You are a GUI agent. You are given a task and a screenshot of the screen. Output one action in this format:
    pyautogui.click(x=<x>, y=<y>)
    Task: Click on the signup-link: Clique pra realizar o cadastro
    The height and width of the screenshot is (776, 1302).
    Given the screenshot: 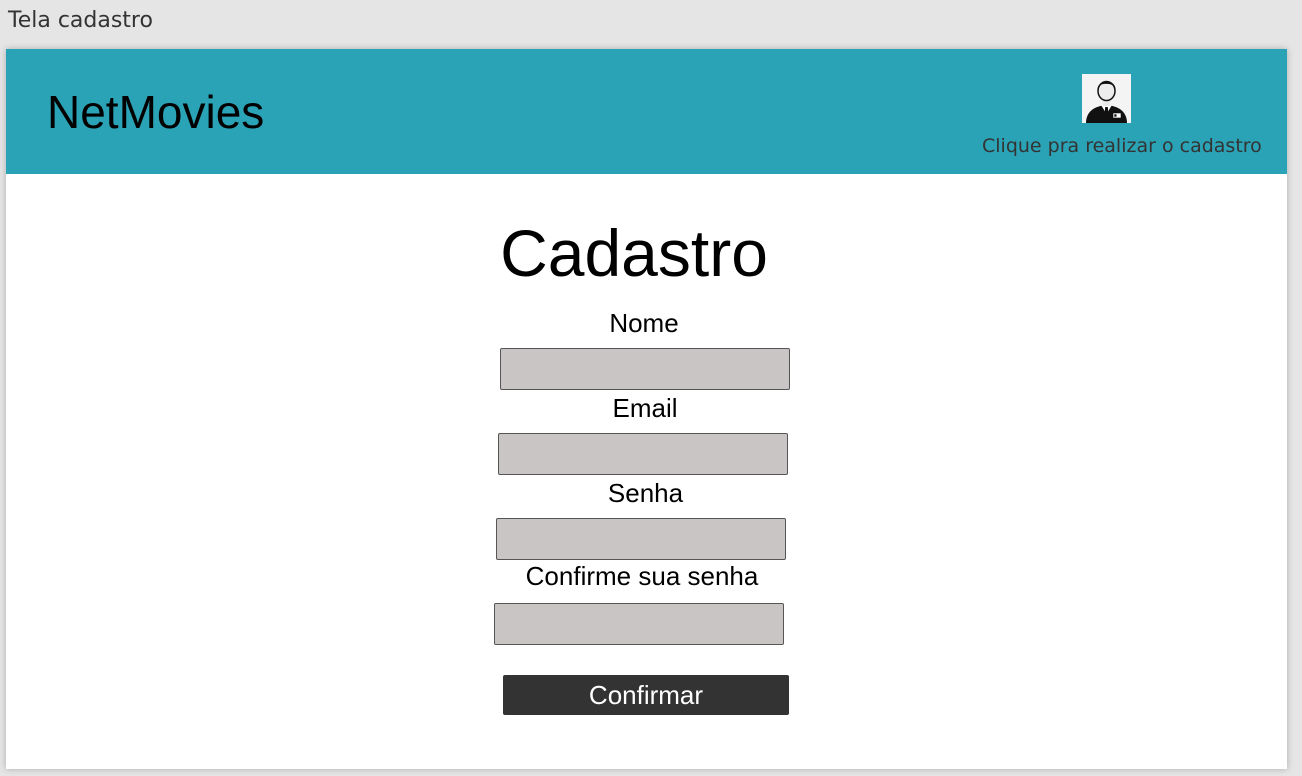 What is the action you would take?
    pyautogui.click(x=1122, y=146)
    